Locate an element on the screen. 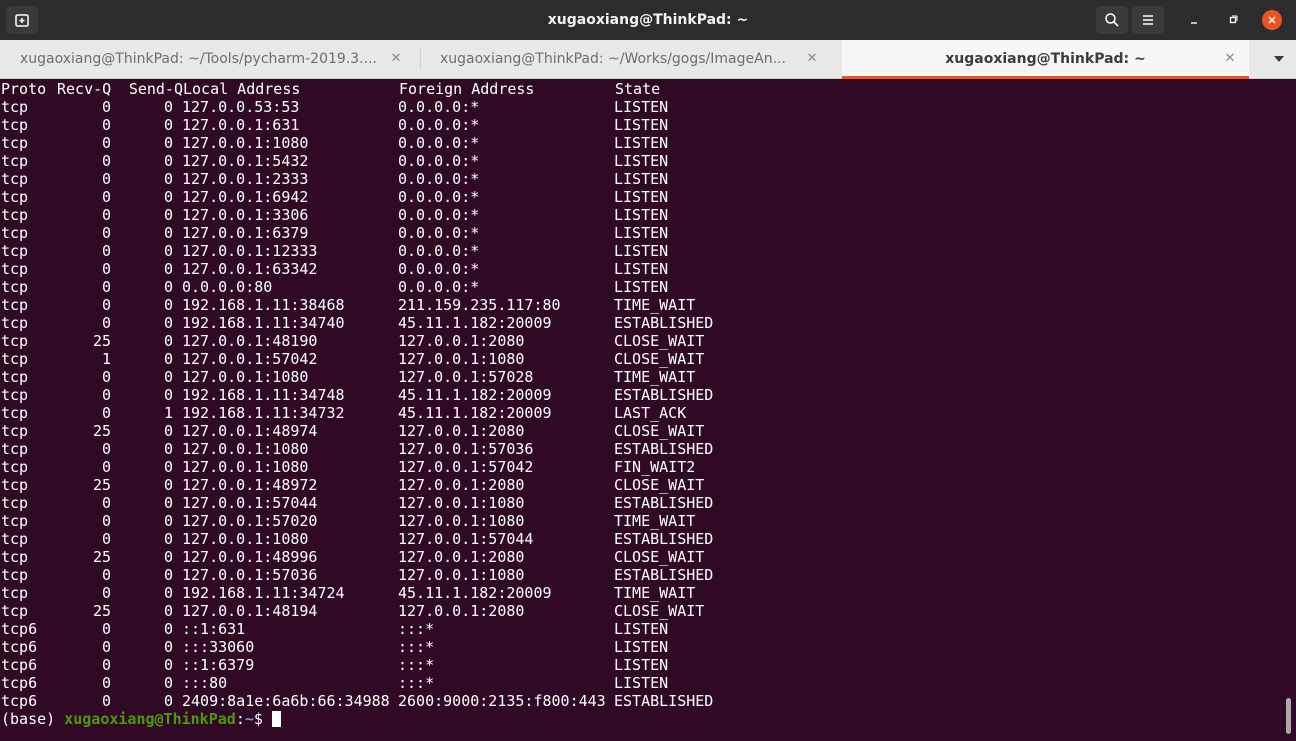 The width and height of the screenshot is (1296, 741). header-state: State is located at coordinates (638, 89).